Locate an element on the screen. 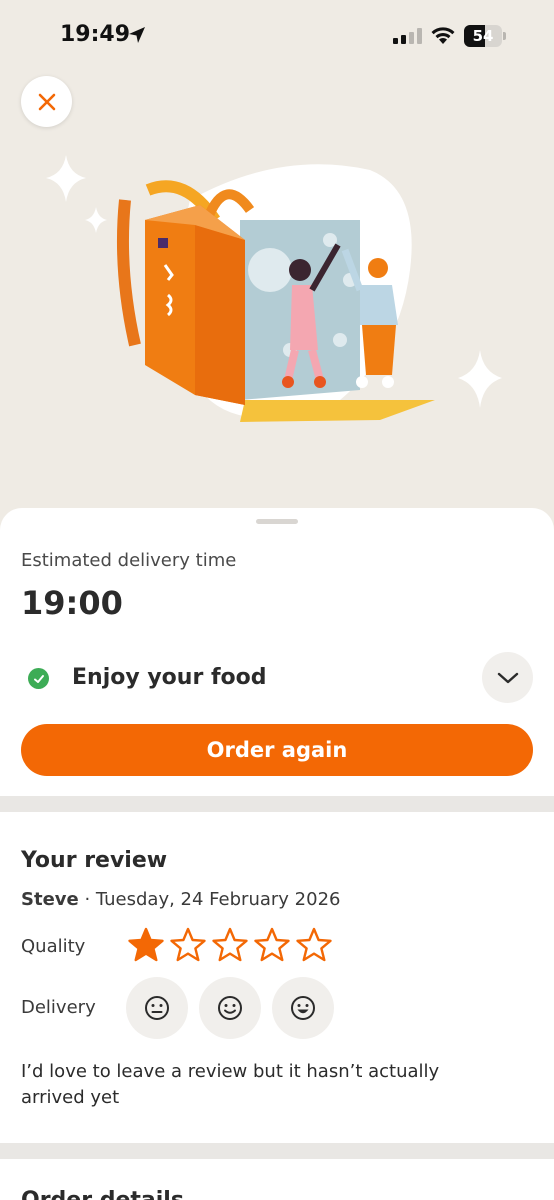 The height and width of the screenshot is (1200, 554). delivery-label: Delivery is located at coordinates (58, 1007).